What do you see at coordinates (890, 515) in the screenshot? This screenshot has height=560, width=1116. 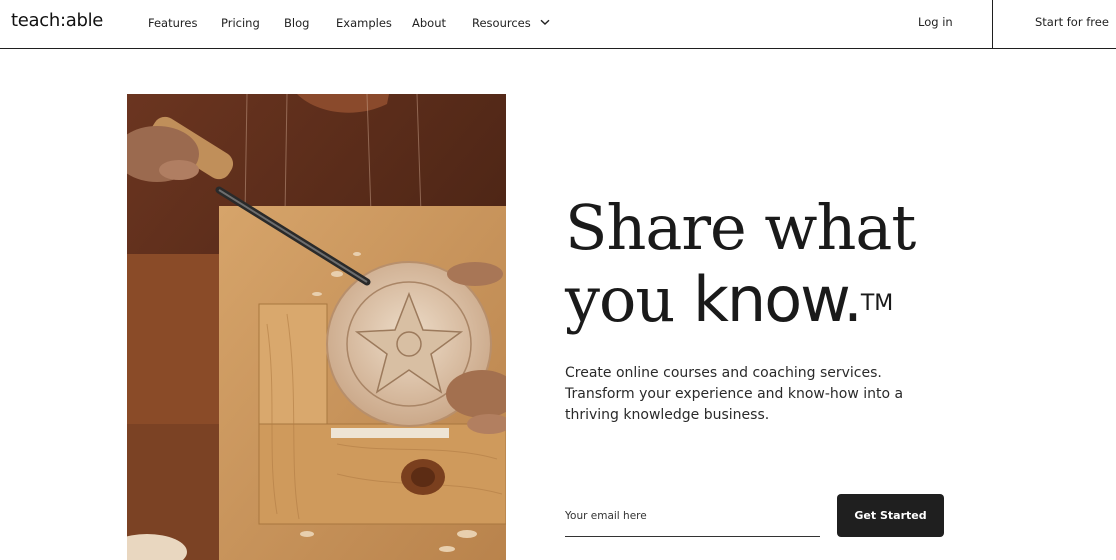 I see `get-started-button: Get Started` at bounding box center [890, 515].